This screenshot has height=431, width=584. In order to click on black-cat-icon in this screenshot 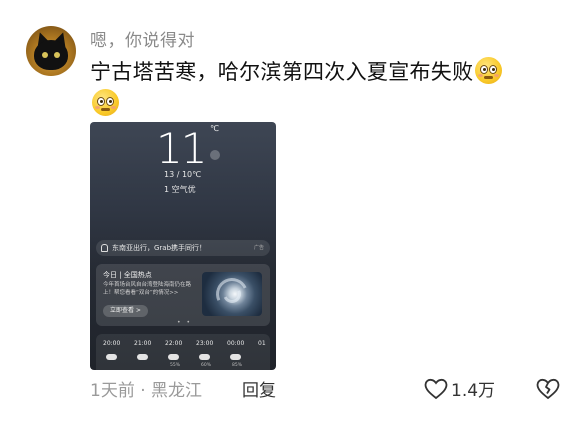, I will do `click(51, 55)`.